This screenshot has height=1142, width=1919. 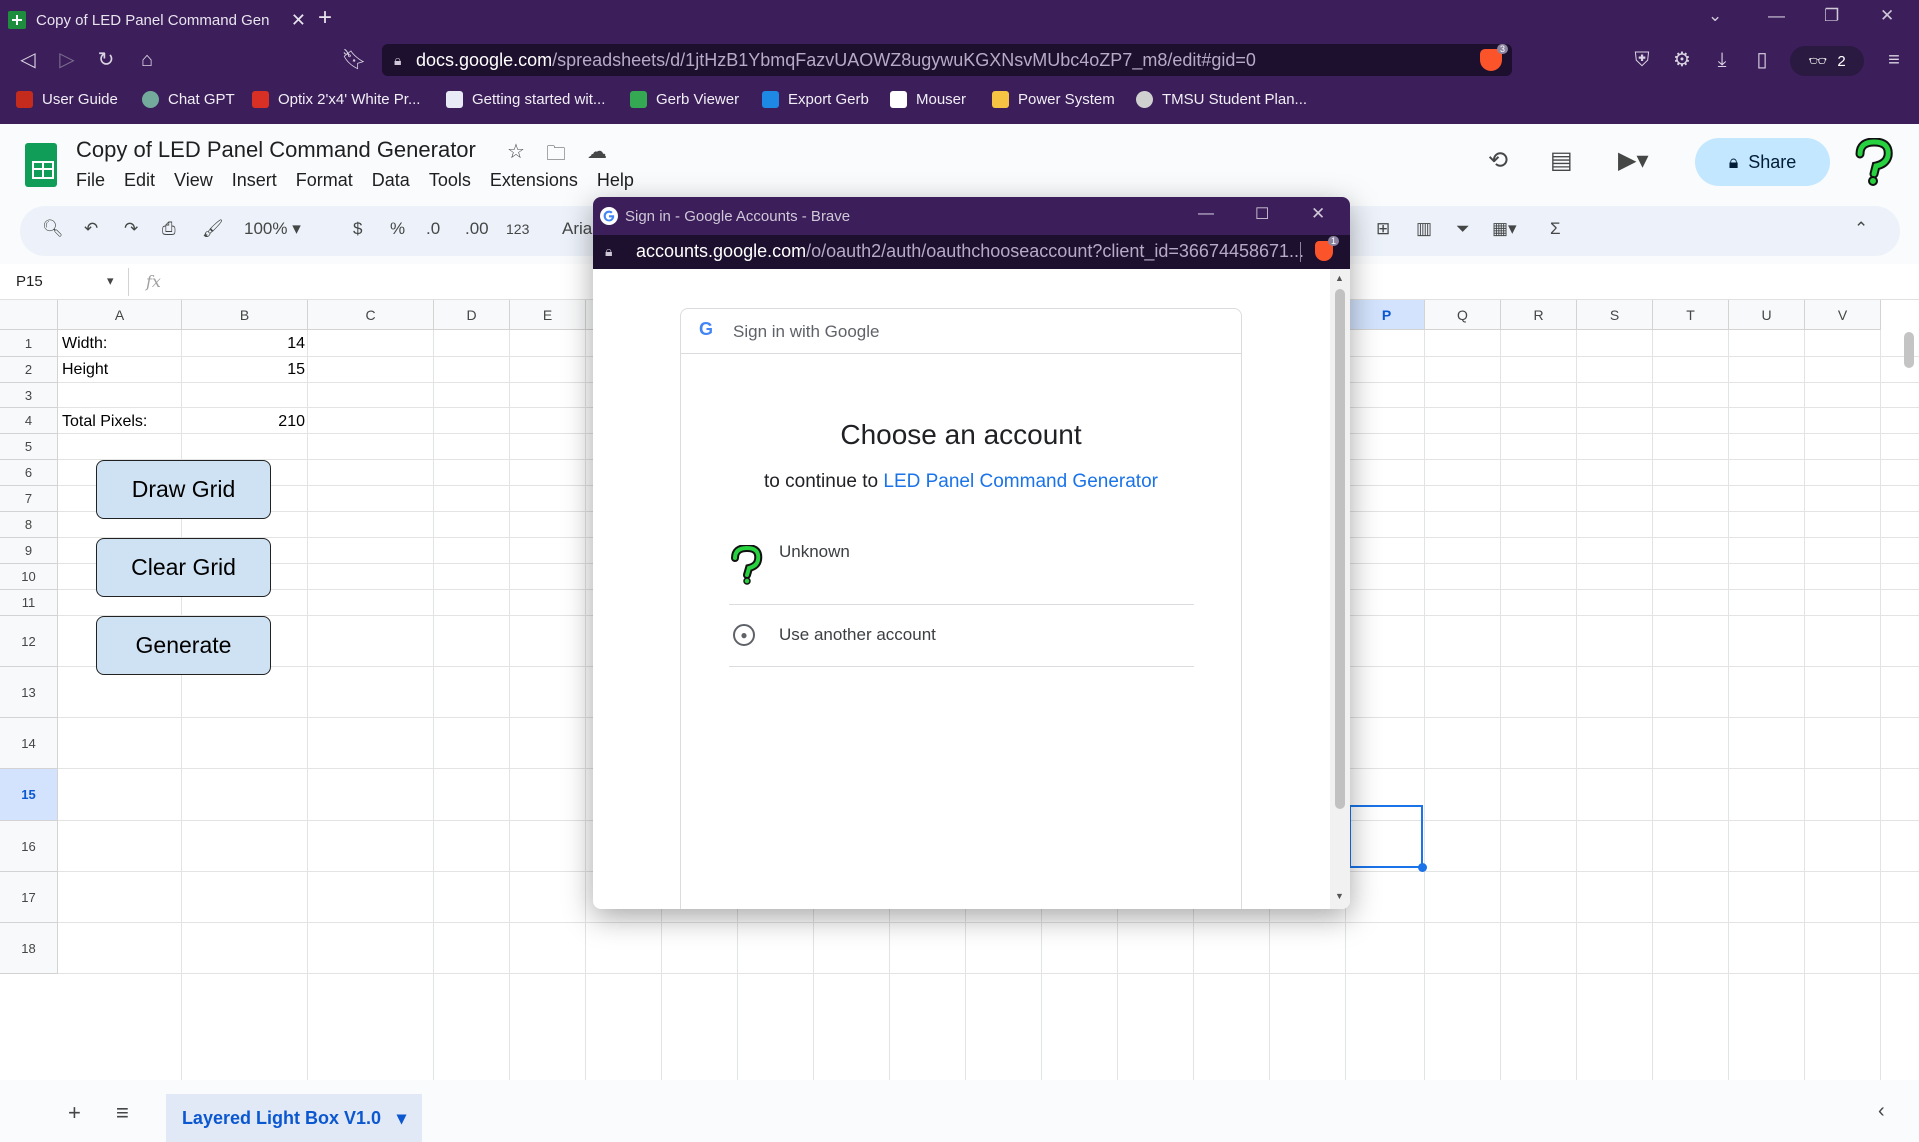 What do you see at coordinates (1762, 162) in the screenshot?
I see `share-button: 🔒︎ Share` at bounding box center [1762, 162].